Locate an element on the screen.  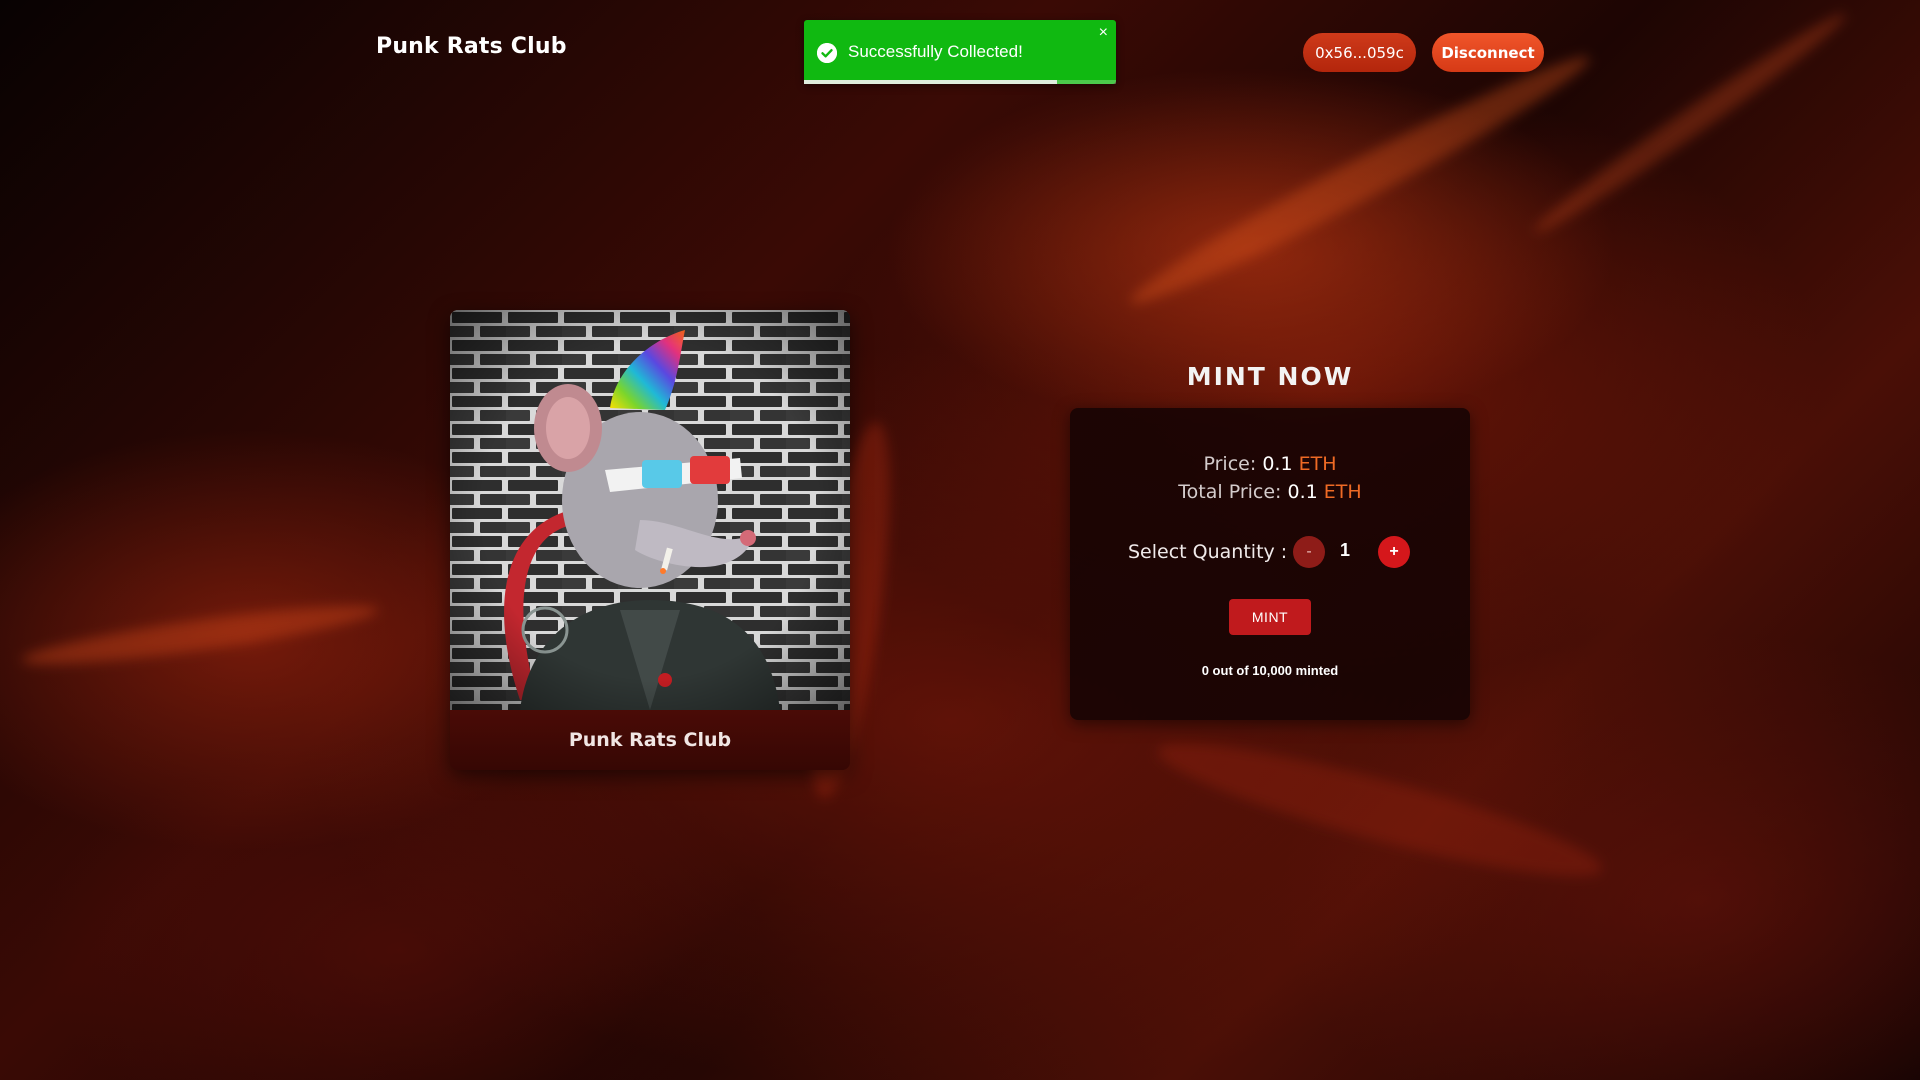
toast-progress-bar is located at coordinates (930, 82).